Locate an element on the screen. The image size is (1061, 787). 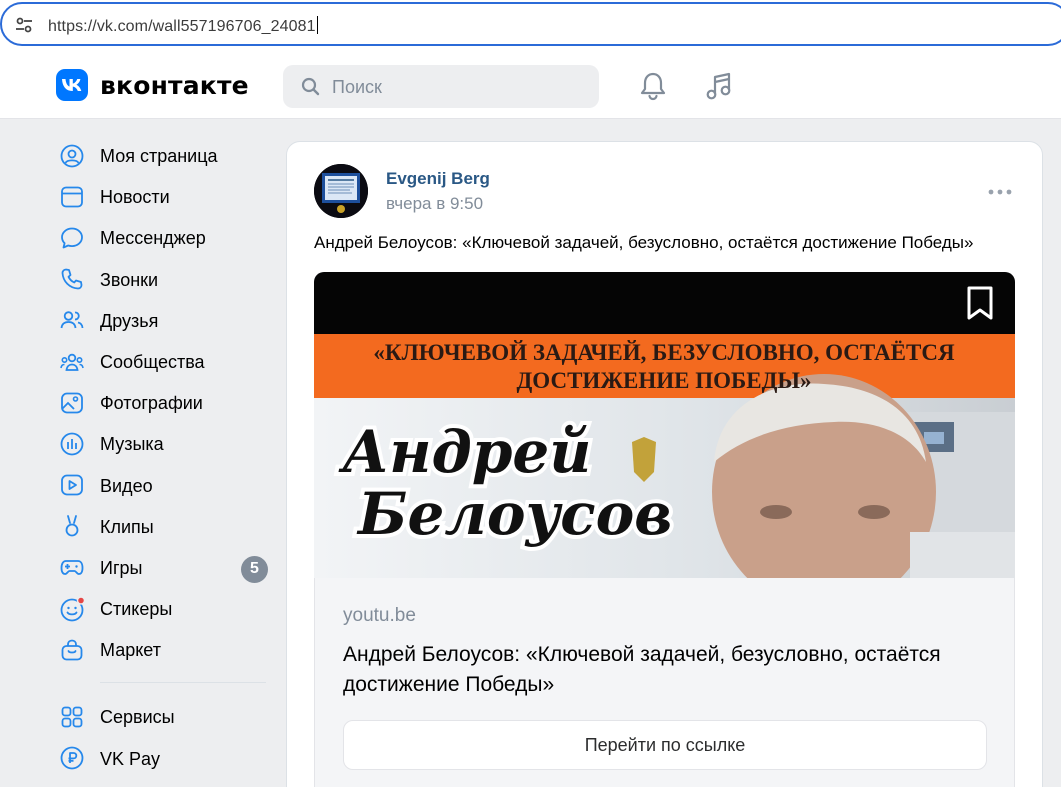
sidebar-item-music: Музыка is located at coordinates (163, 443).